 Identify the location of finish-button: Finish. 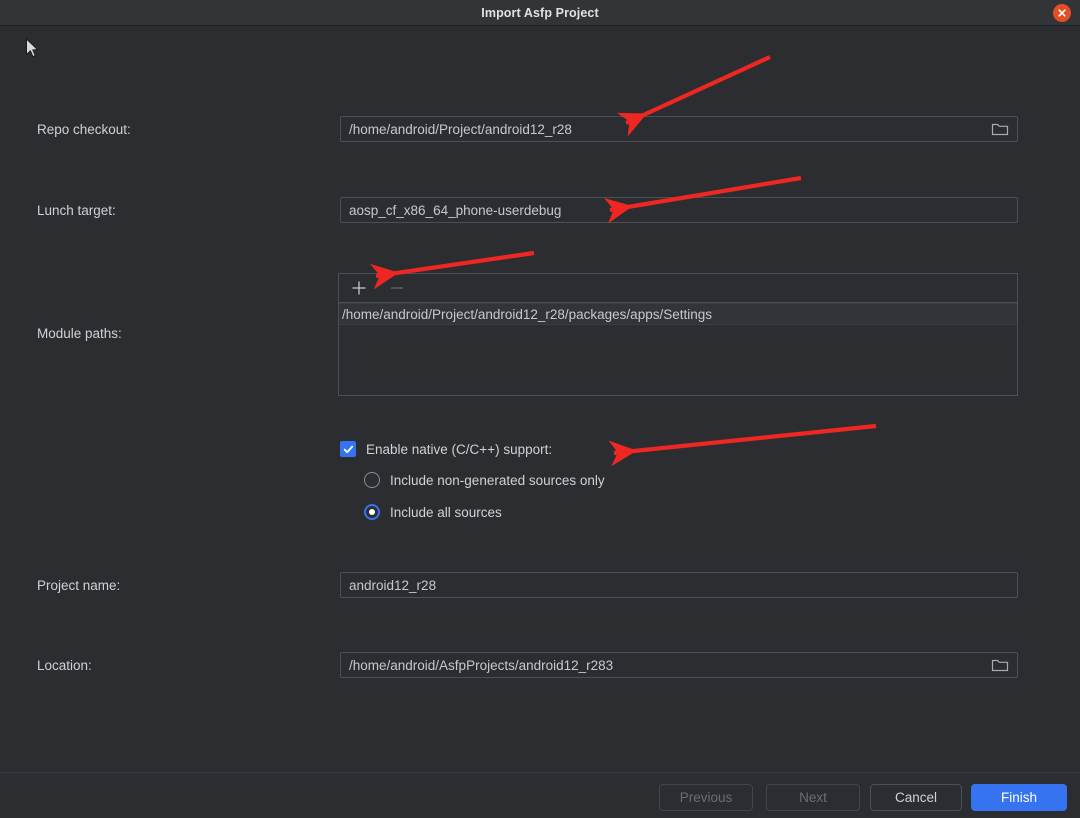
(1019, 797).